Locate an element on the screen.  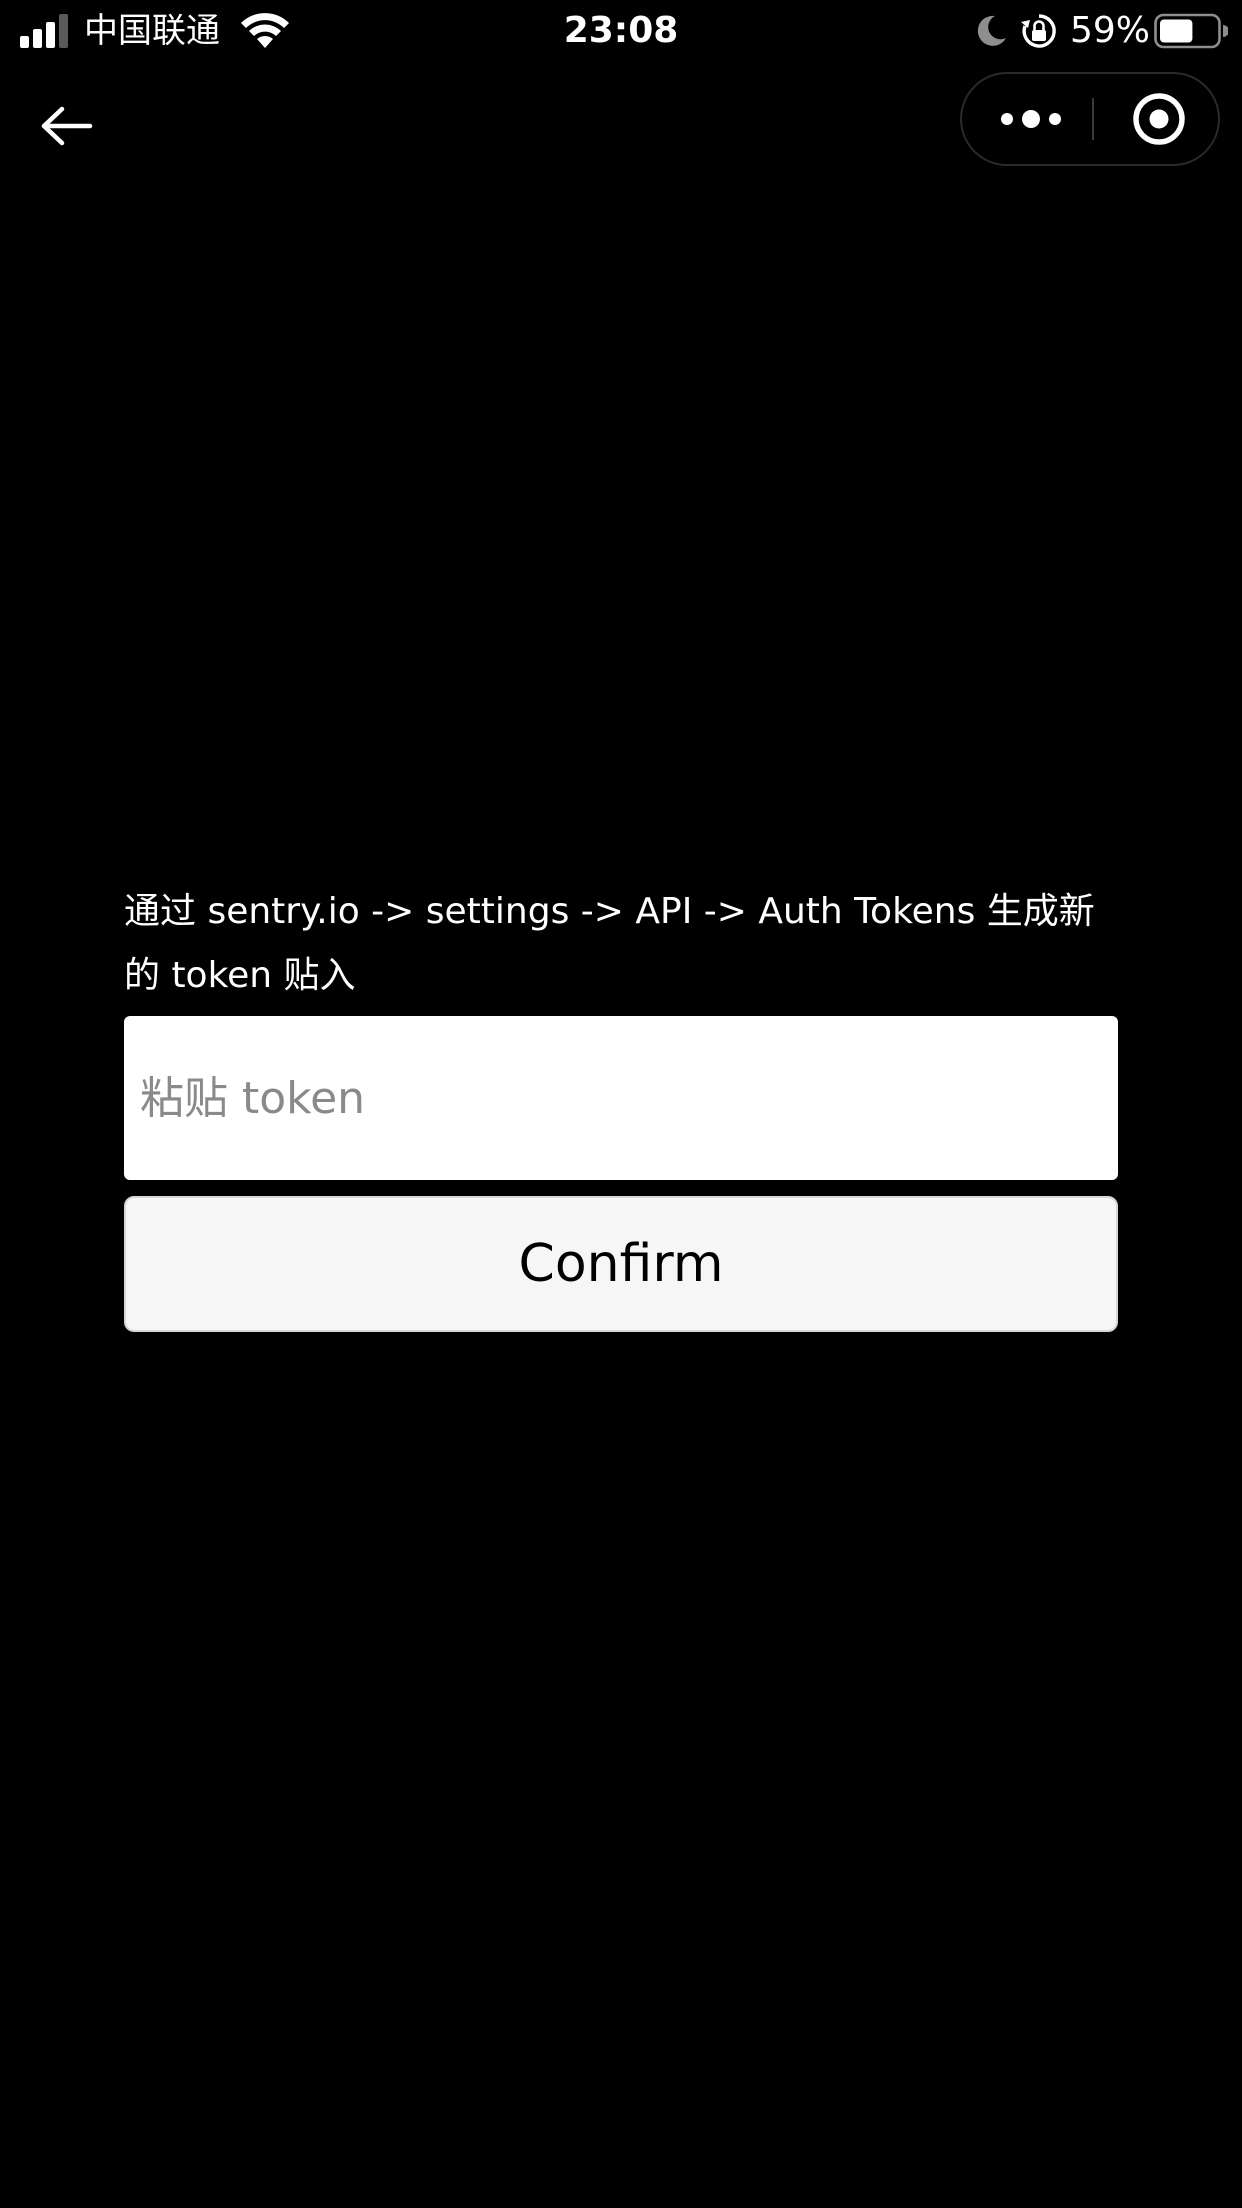
status-bar: 中国联通 23:08 59% is located at coordinates (621, 31).